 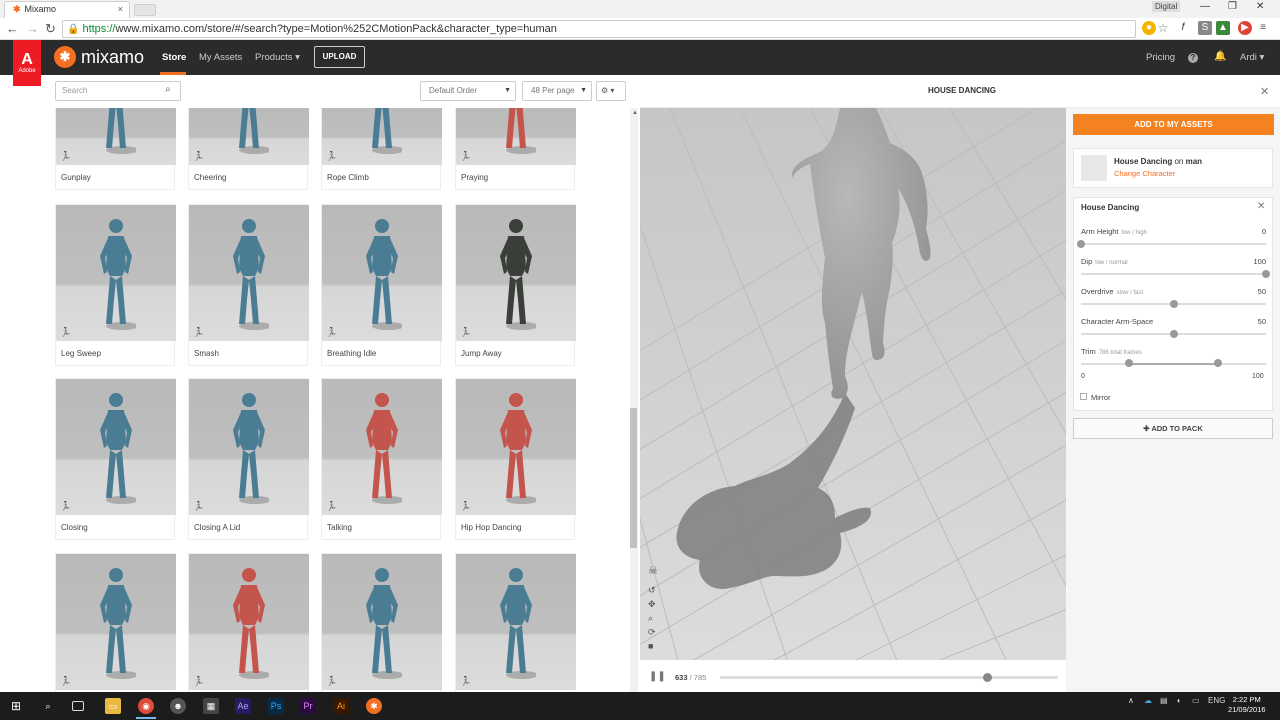 What do you see at coordinates (889, 677) in the screenshot?
I see `timeline-track` at bounding box center [889, 677].